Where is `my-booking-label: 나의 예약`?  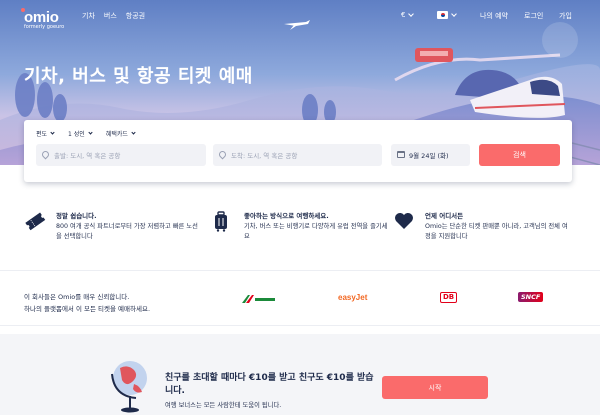
my-booking-label: 나의 예약 is located at coordinates (494, 16).